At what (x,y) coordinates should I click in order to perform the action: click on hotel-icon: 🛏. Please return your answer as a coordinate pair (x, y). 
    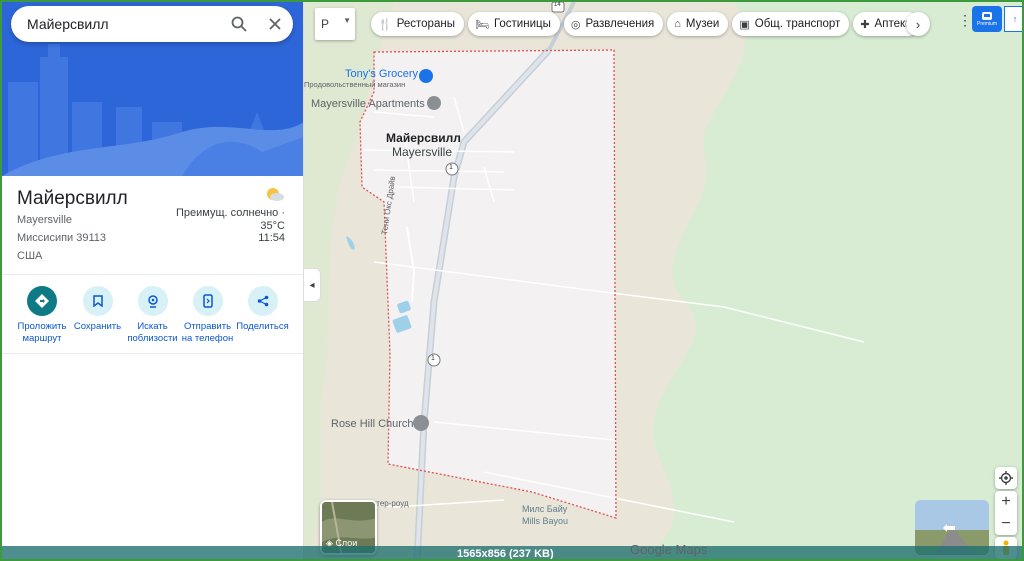
    Looking at the image, I should click on (481, 24).